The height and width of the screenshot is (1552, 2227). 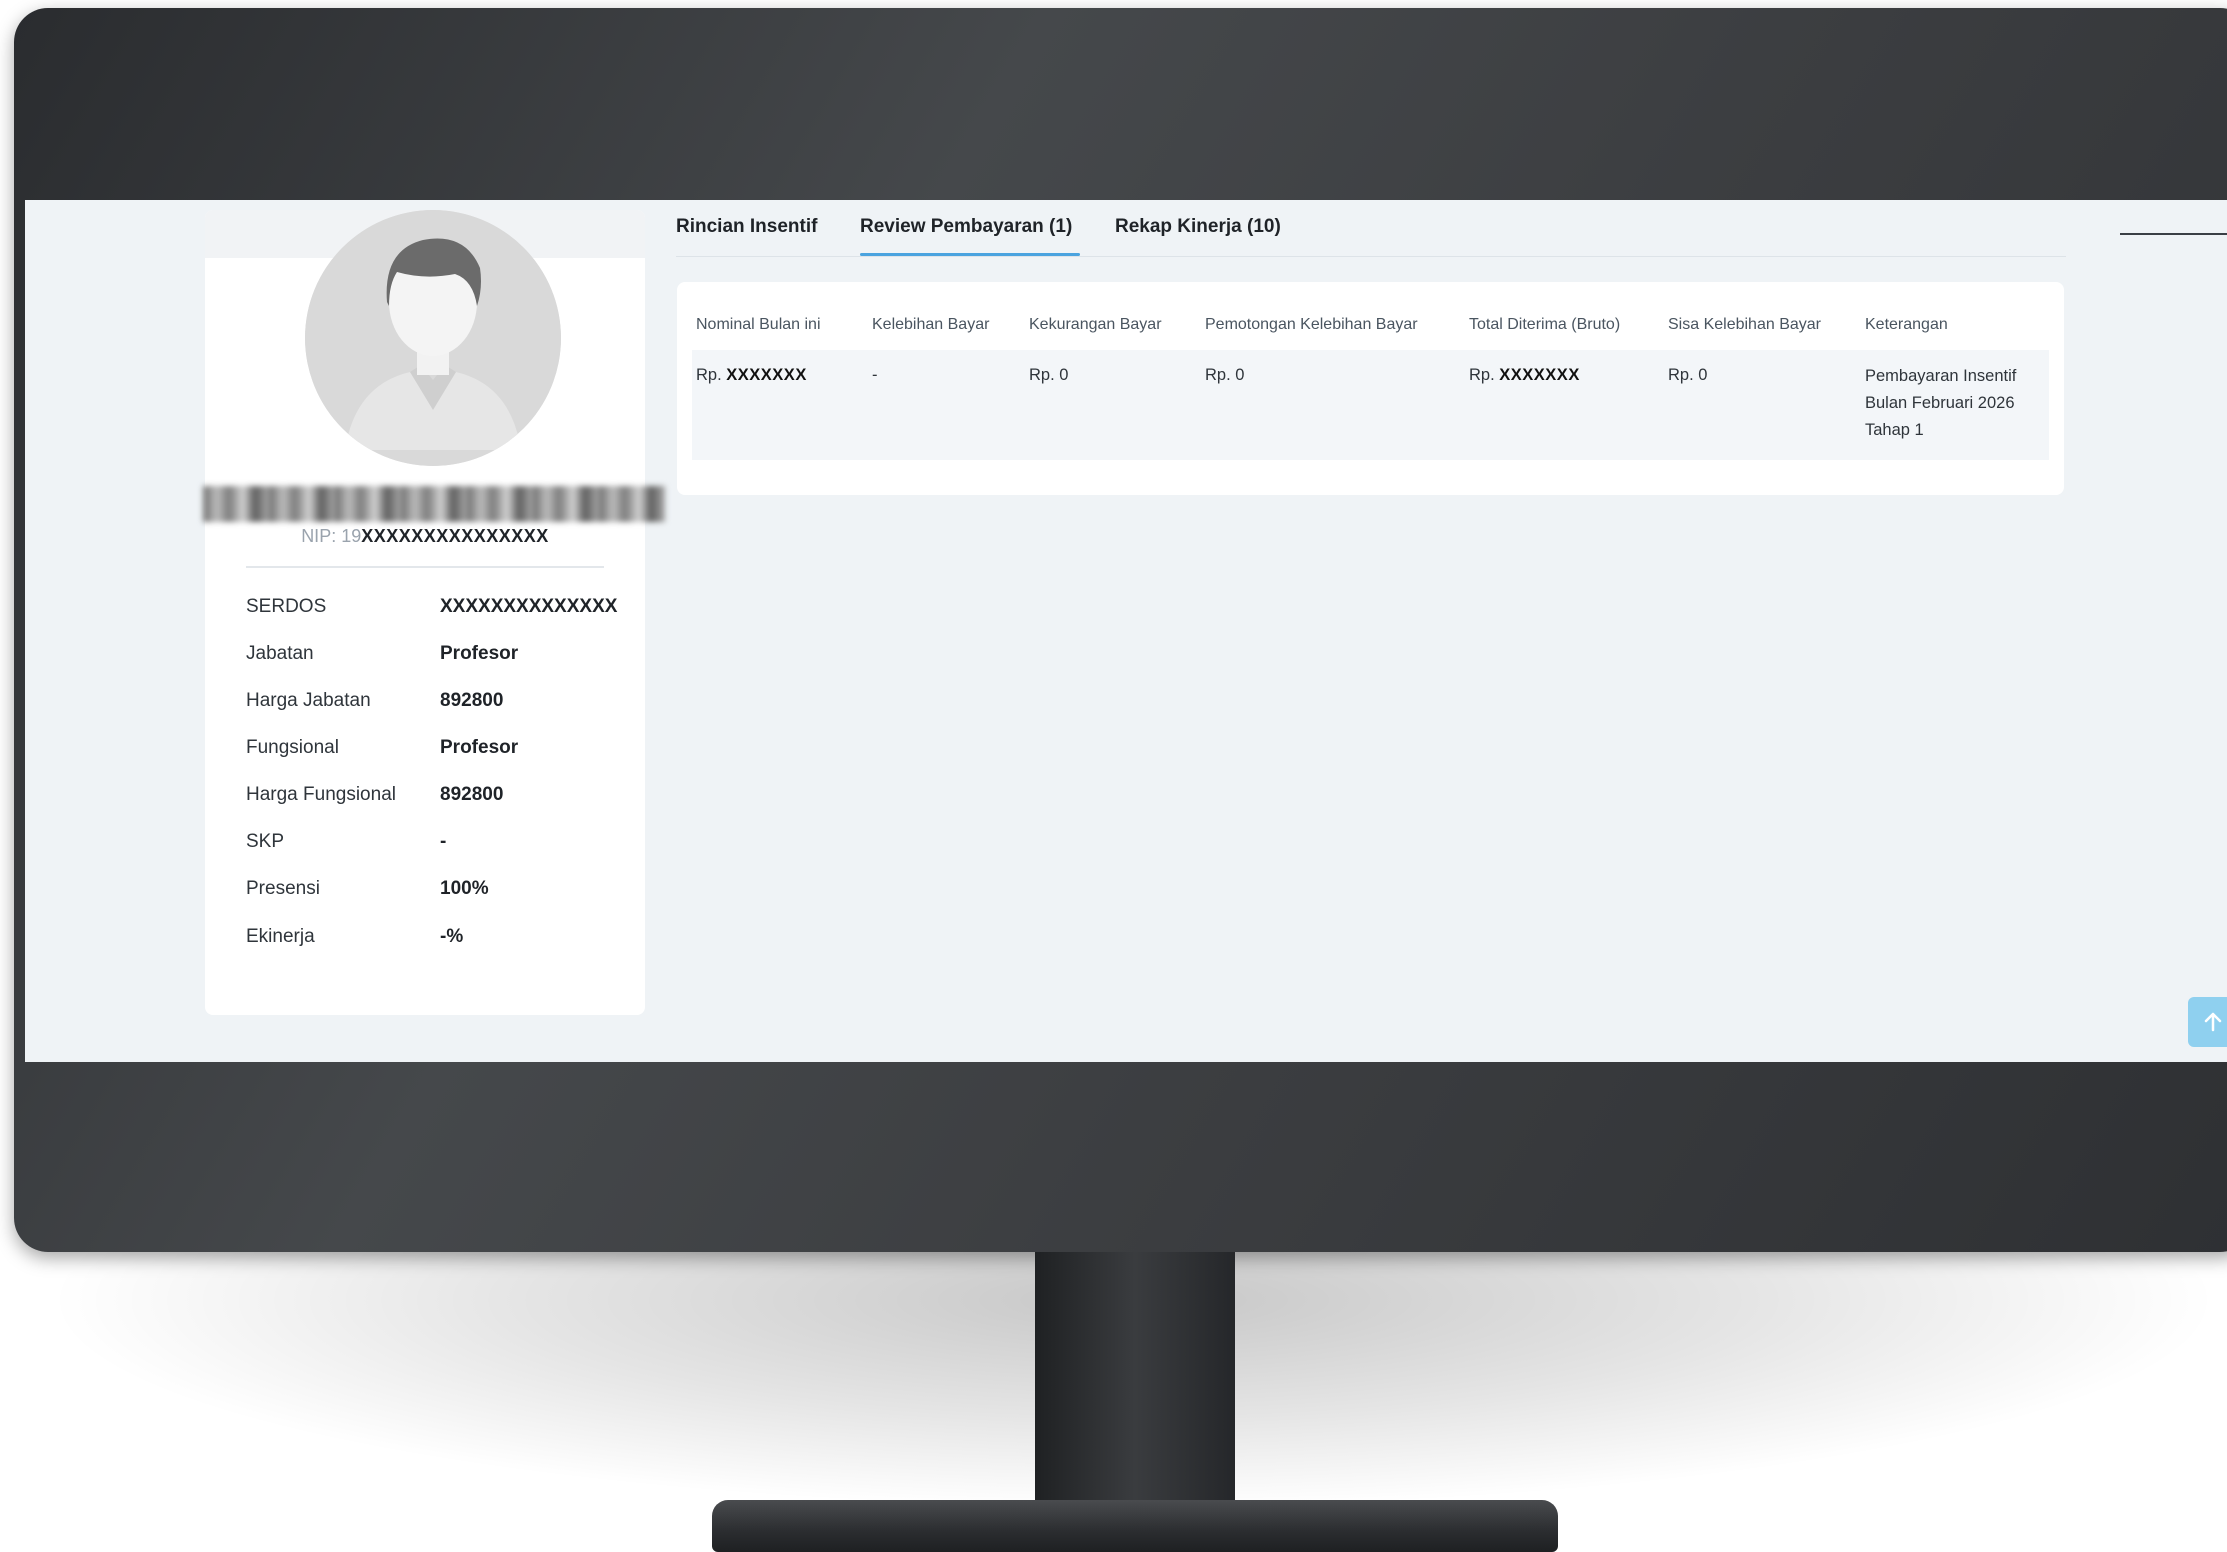 I want to click on monitor-stand-base, so click(x=1135, y=1526).